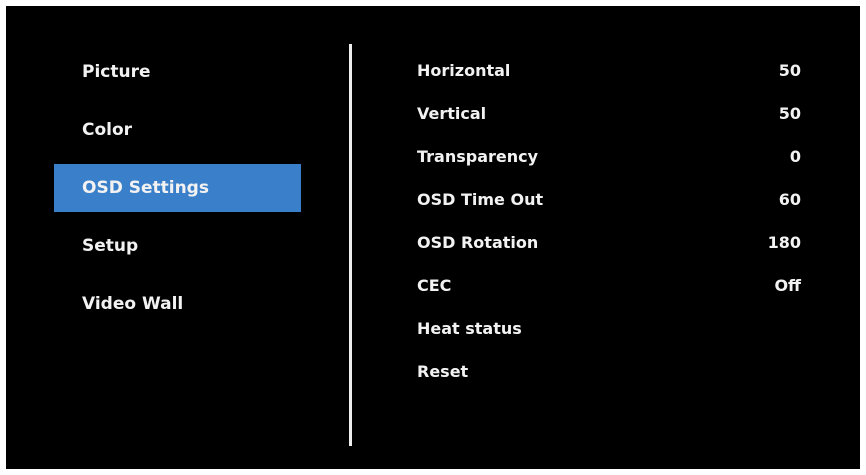 The image size is (866, 475). Describe the element at coordinates (609, 77) in the screenshot. I see `setting-horizontal: Horizontal 50` at that location.